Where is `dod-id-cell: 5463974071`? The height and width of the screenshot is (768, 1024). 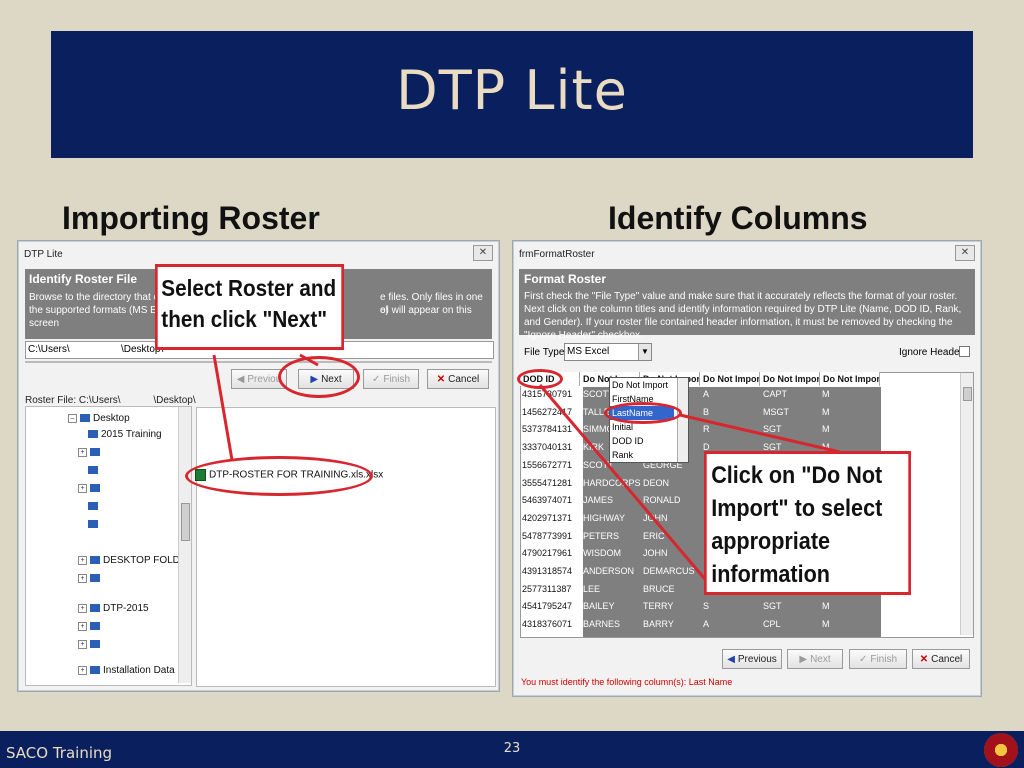
dod-id-cell: 5463974071 is located at coordinates (547, 500).